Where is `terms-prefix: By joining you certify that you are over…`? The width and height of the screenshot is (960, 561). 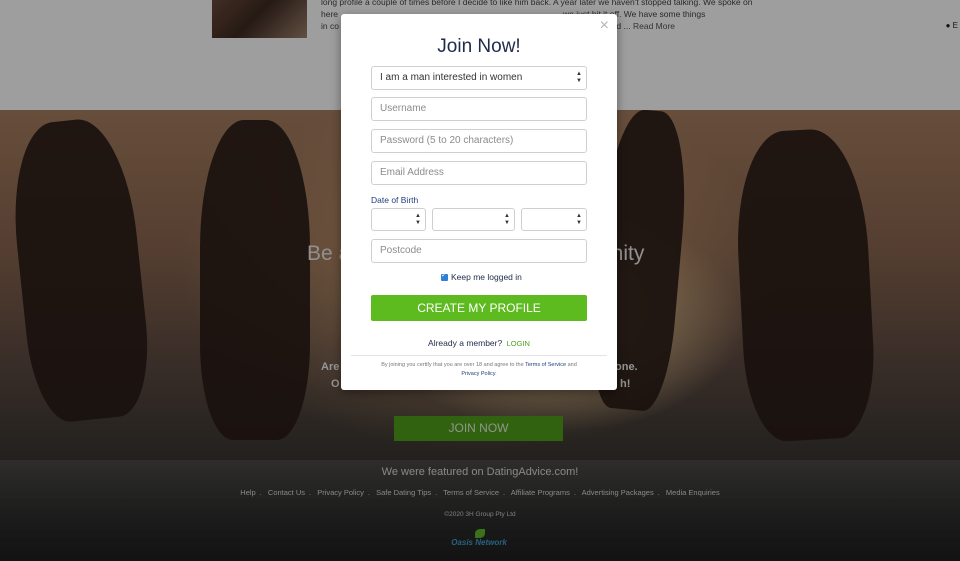
terms-prefix: By joining you certify that you are over… is located at coordinates (452, 365).